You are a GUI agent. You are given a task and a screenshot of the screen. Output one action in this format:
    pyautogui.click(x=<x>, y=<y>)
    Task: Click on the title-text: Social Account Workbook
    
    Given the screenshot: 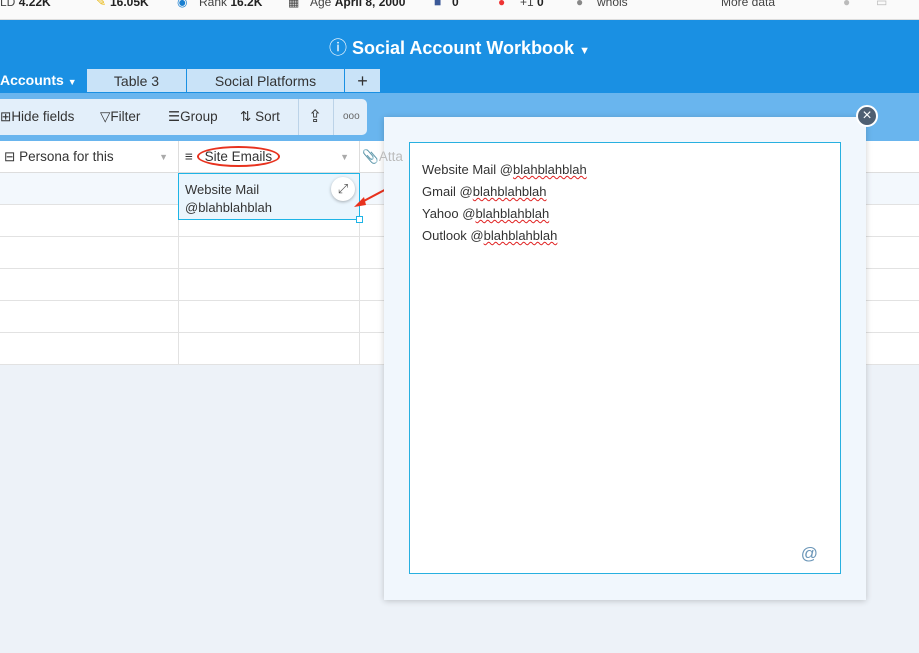 What is the action you would take?
    pyautogui.click(x=463, y=48)
    